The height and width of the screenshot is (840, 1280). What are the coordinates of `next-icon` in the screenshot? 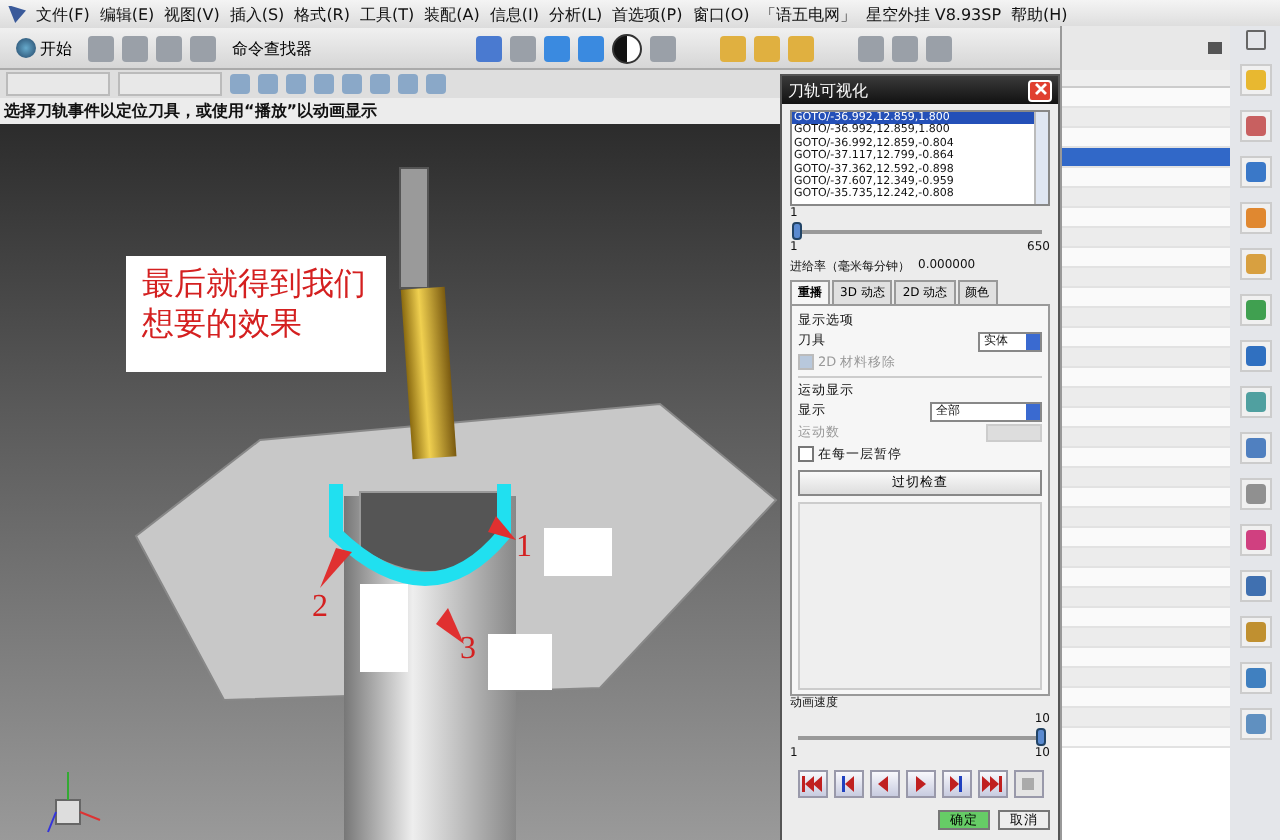 It's located at (956, 784).